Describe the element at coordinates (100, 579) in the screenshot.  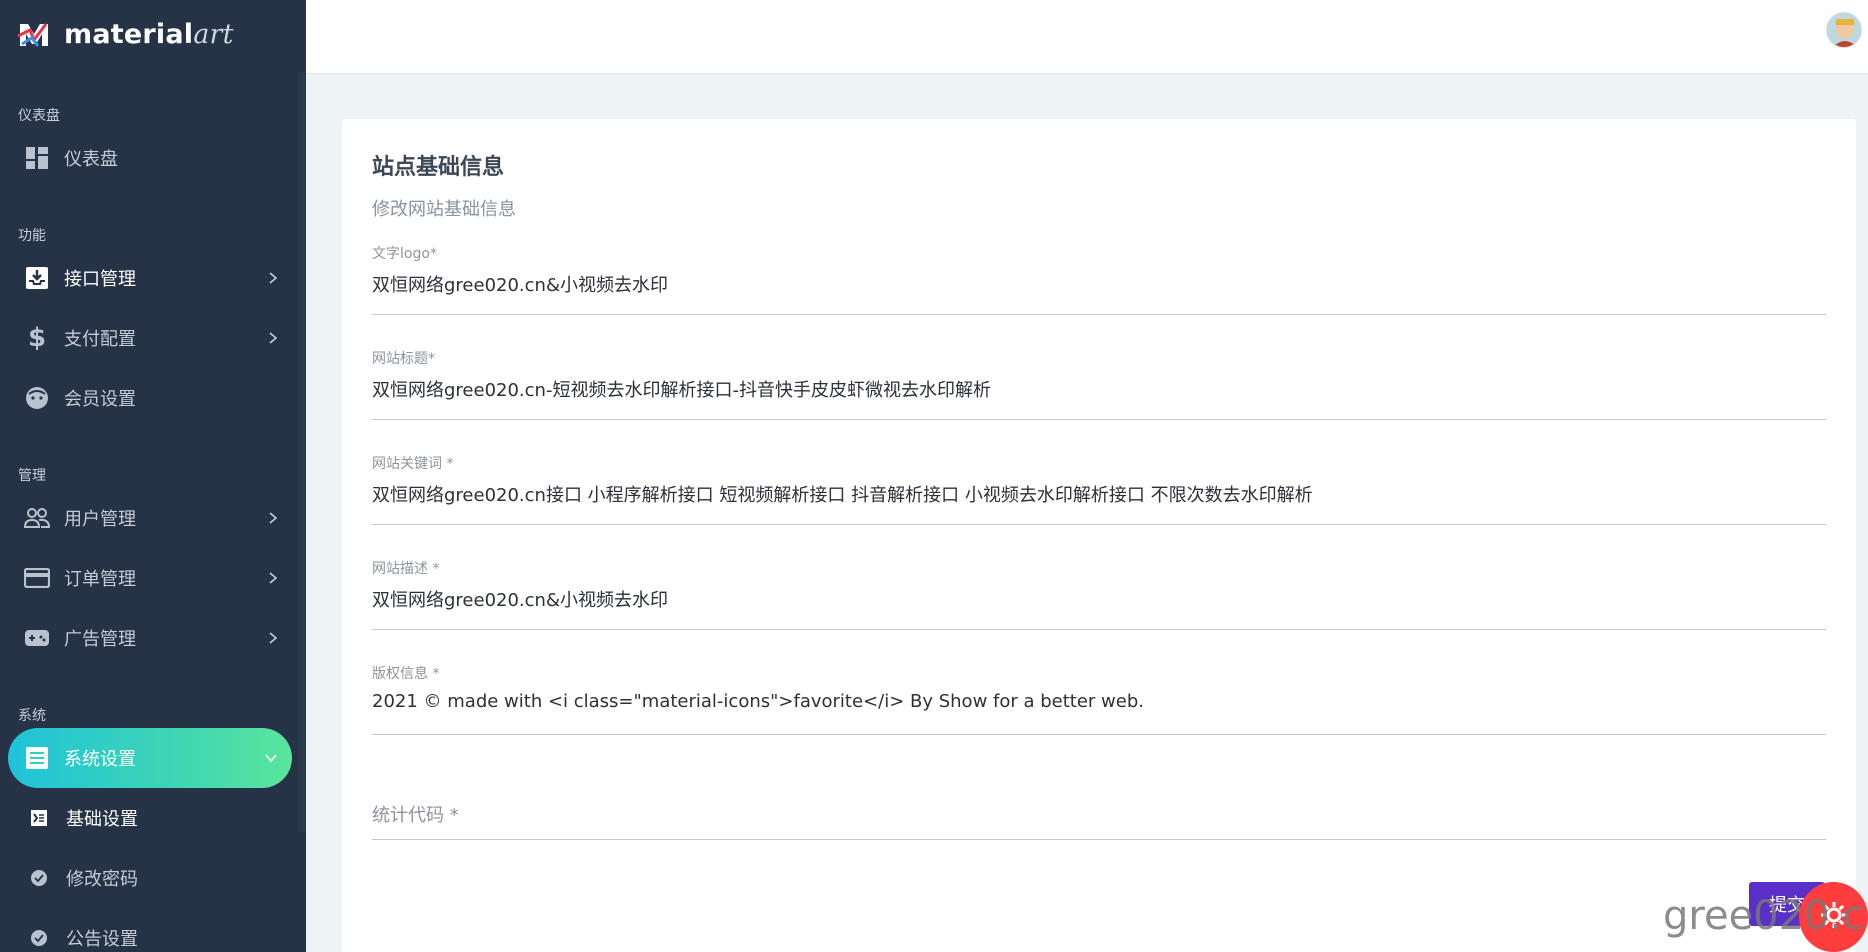
I see `sidebar-item-label: 订单管理` at that location.